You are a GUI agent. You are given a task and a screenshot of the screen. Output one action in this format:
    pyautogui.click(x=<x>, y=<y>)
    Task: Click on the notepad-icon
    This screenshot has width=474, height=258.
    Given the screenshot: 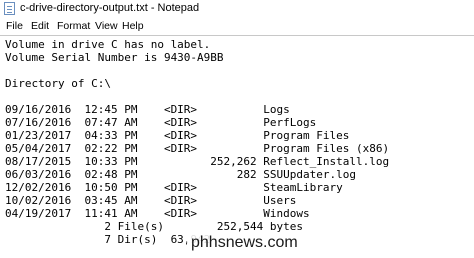 What is the action you would take?
    pyautogui.click(x=9, y=8)
    